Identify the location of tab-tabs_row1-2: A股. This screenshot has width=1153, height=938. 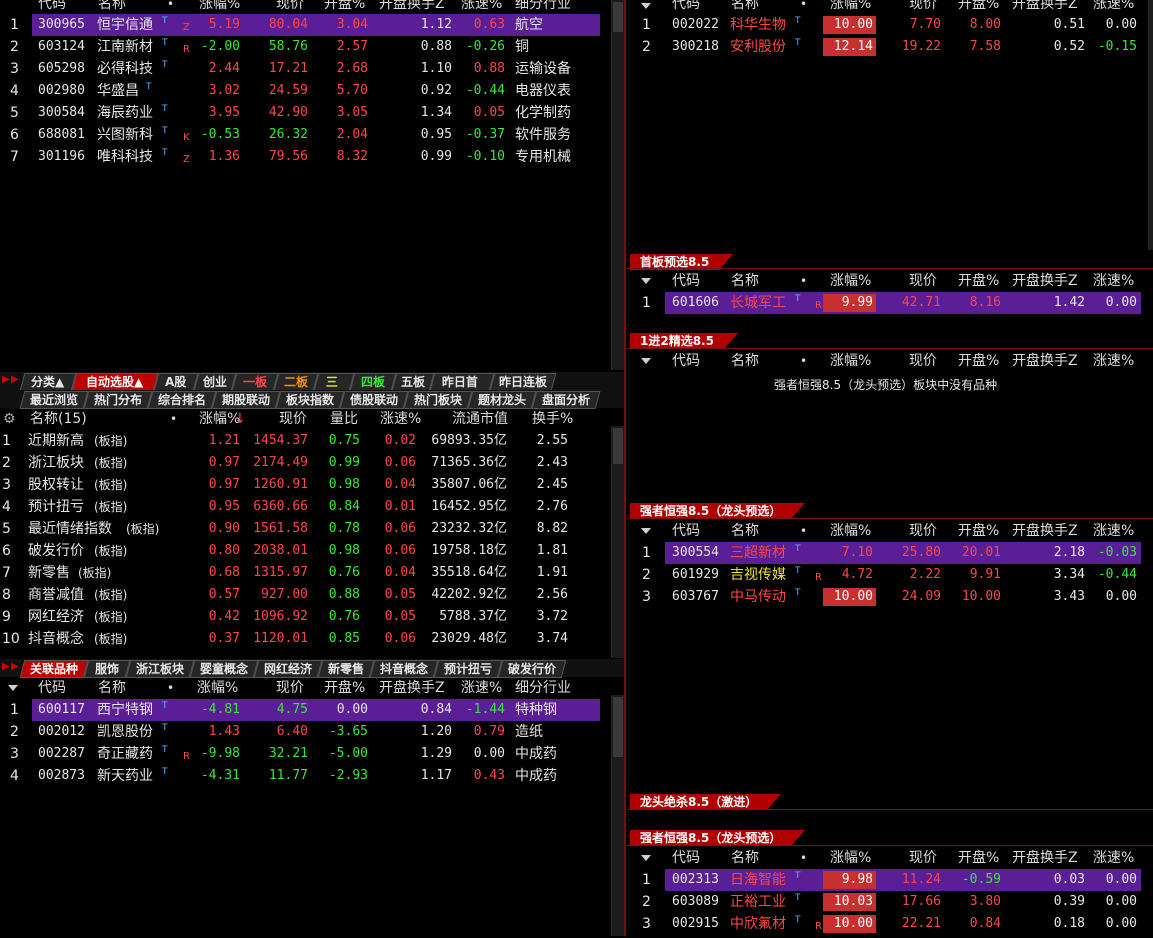
(176, 382).